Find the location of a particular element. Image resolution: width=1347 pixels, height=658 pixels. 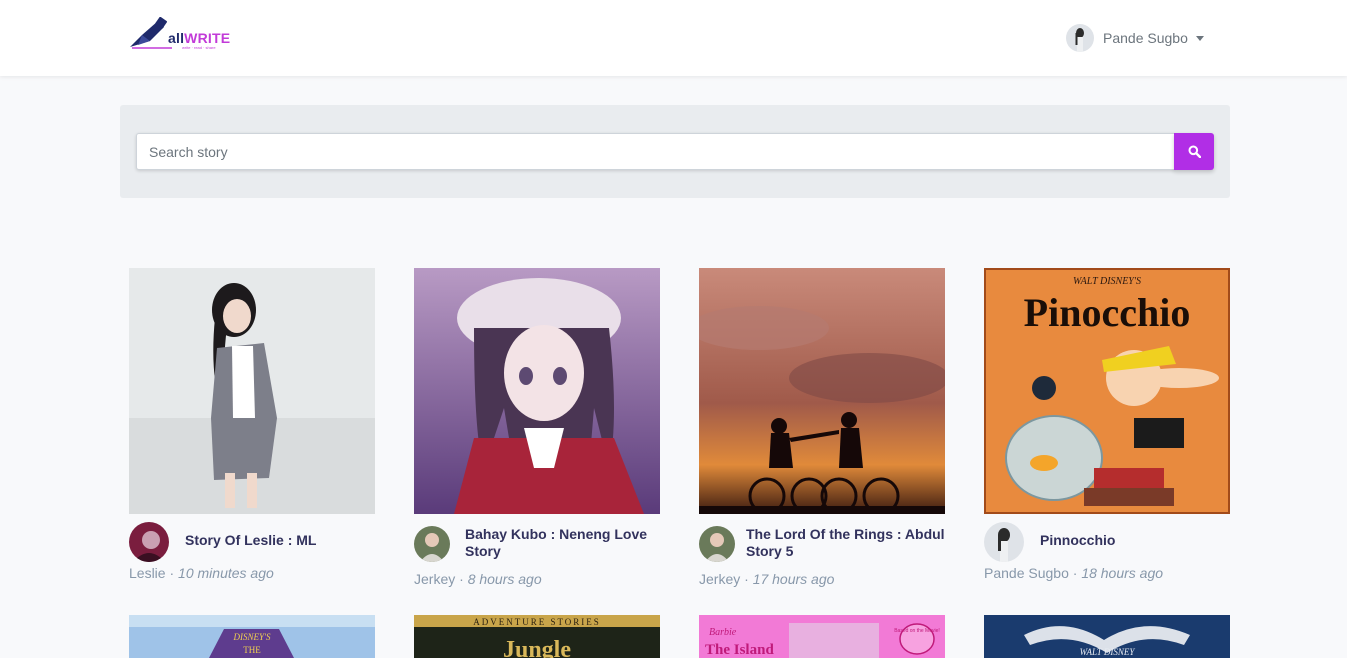

cover-title-text: Pinocchio is located at coordinates (1107, 312).